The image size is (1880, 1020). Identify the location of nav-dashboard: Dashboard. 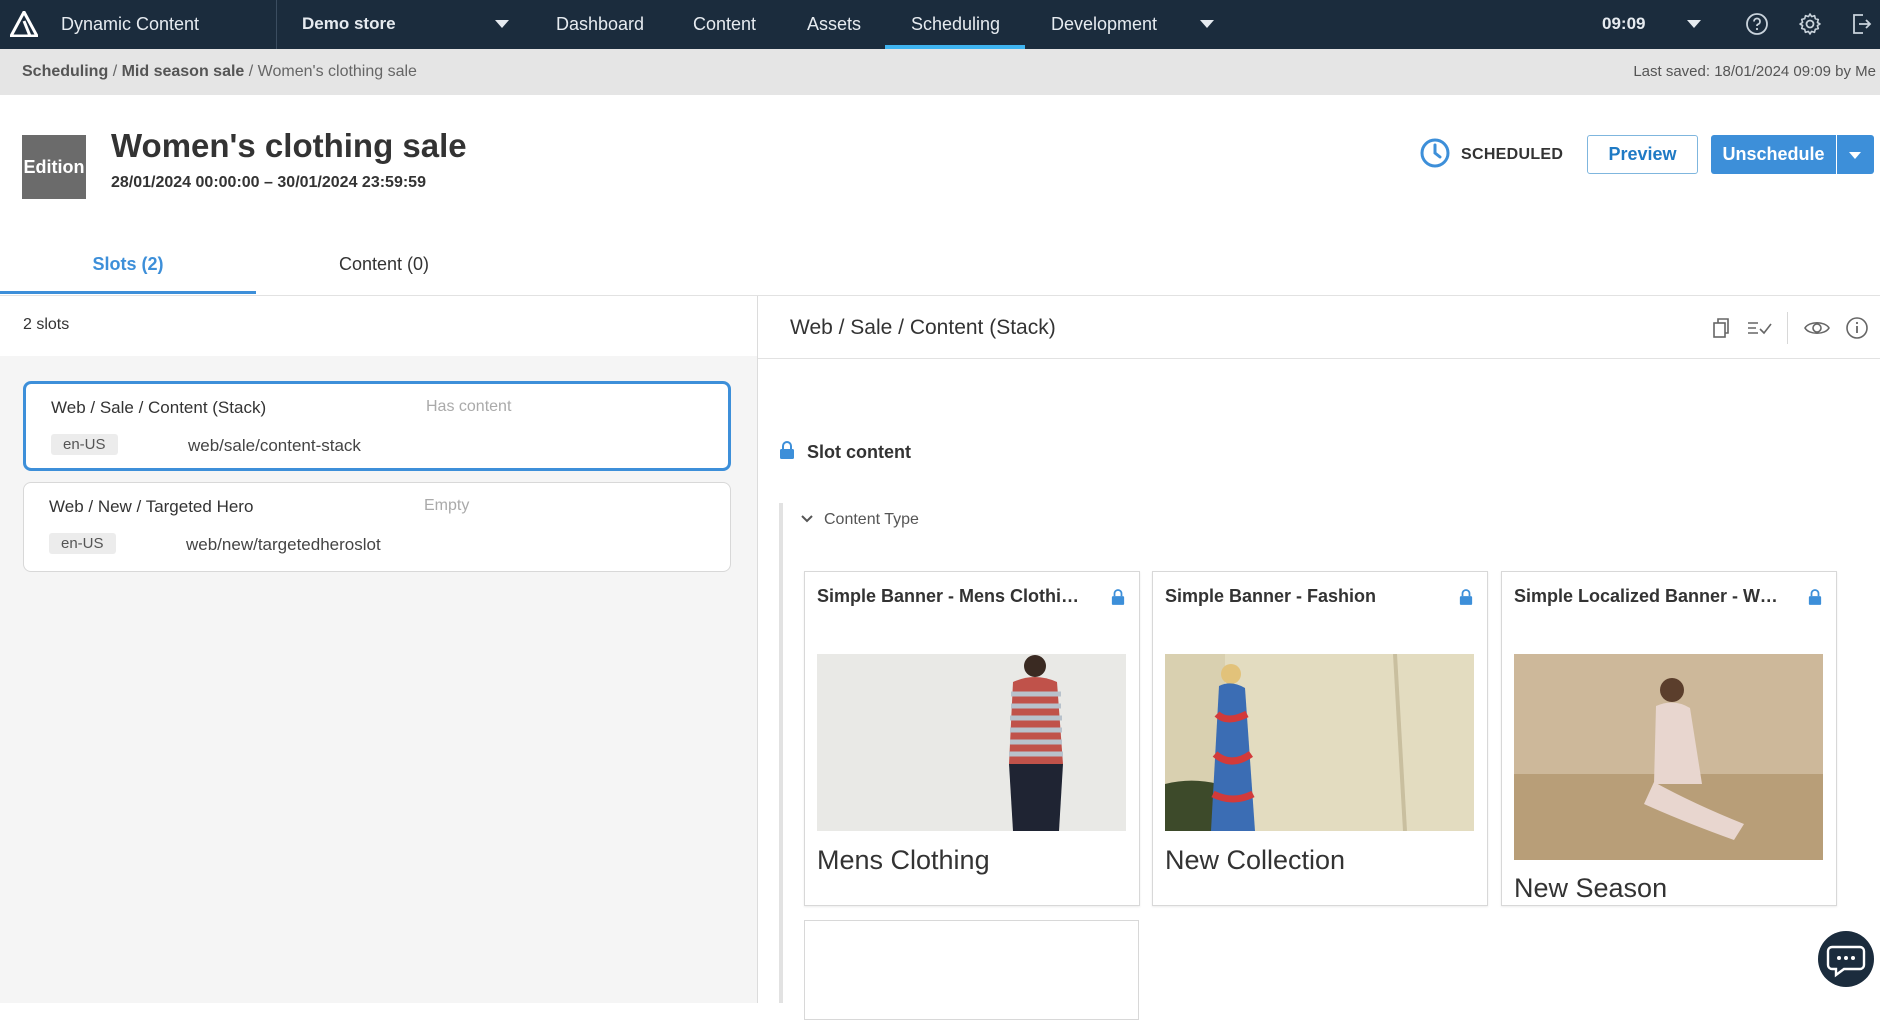
(600, 24).